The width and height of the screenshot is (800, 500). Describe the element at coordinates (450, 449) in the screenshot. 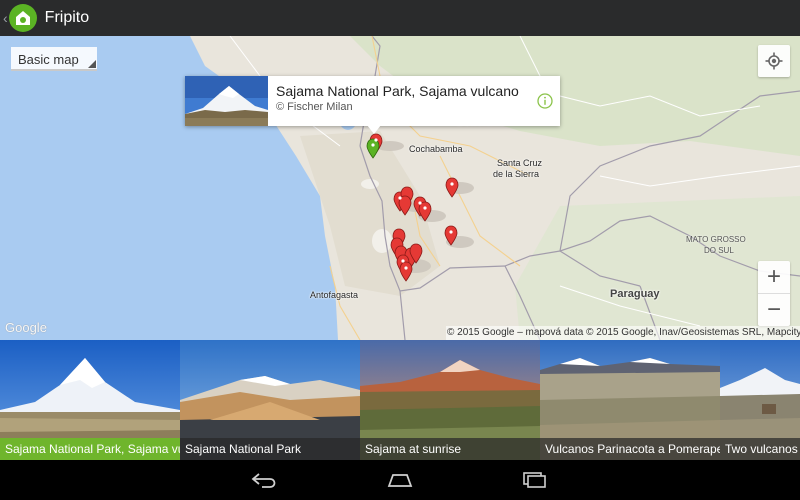

I see `photo-caption: Sajama at sunrise` at that location.